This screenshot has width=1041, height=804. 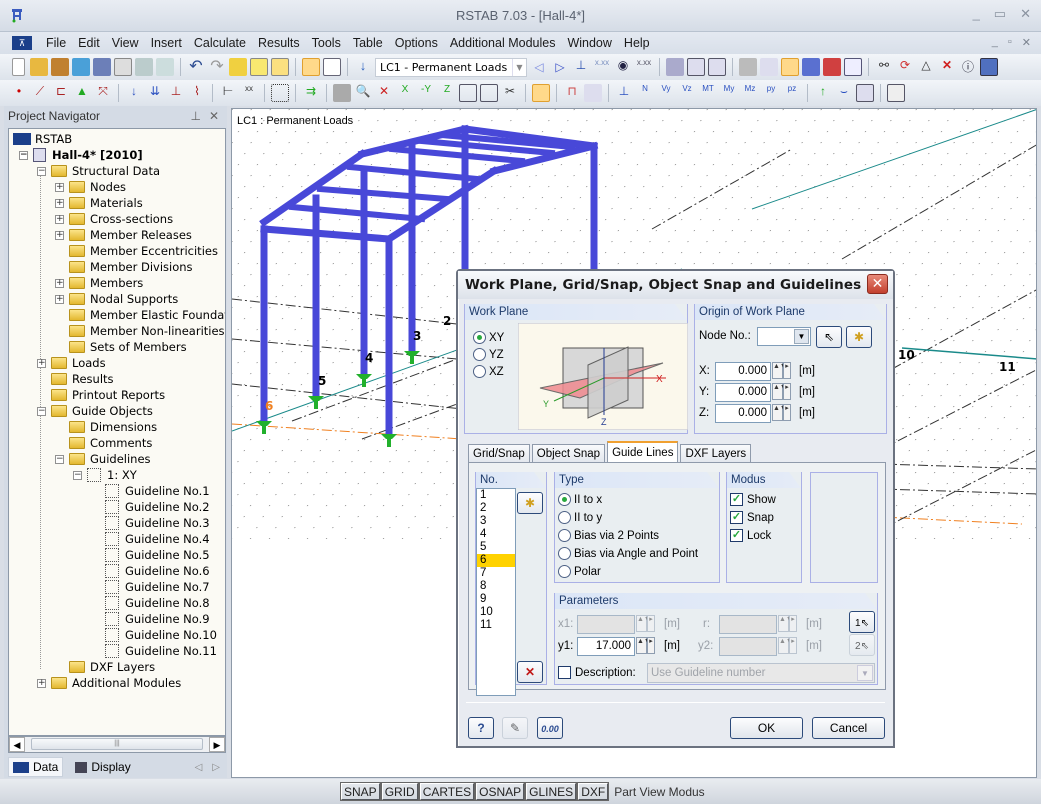 What do you see at coordinates (101, 395) in the screenshot?
I see `tree-item: Printout Reports` at bounding box center [101, 395].